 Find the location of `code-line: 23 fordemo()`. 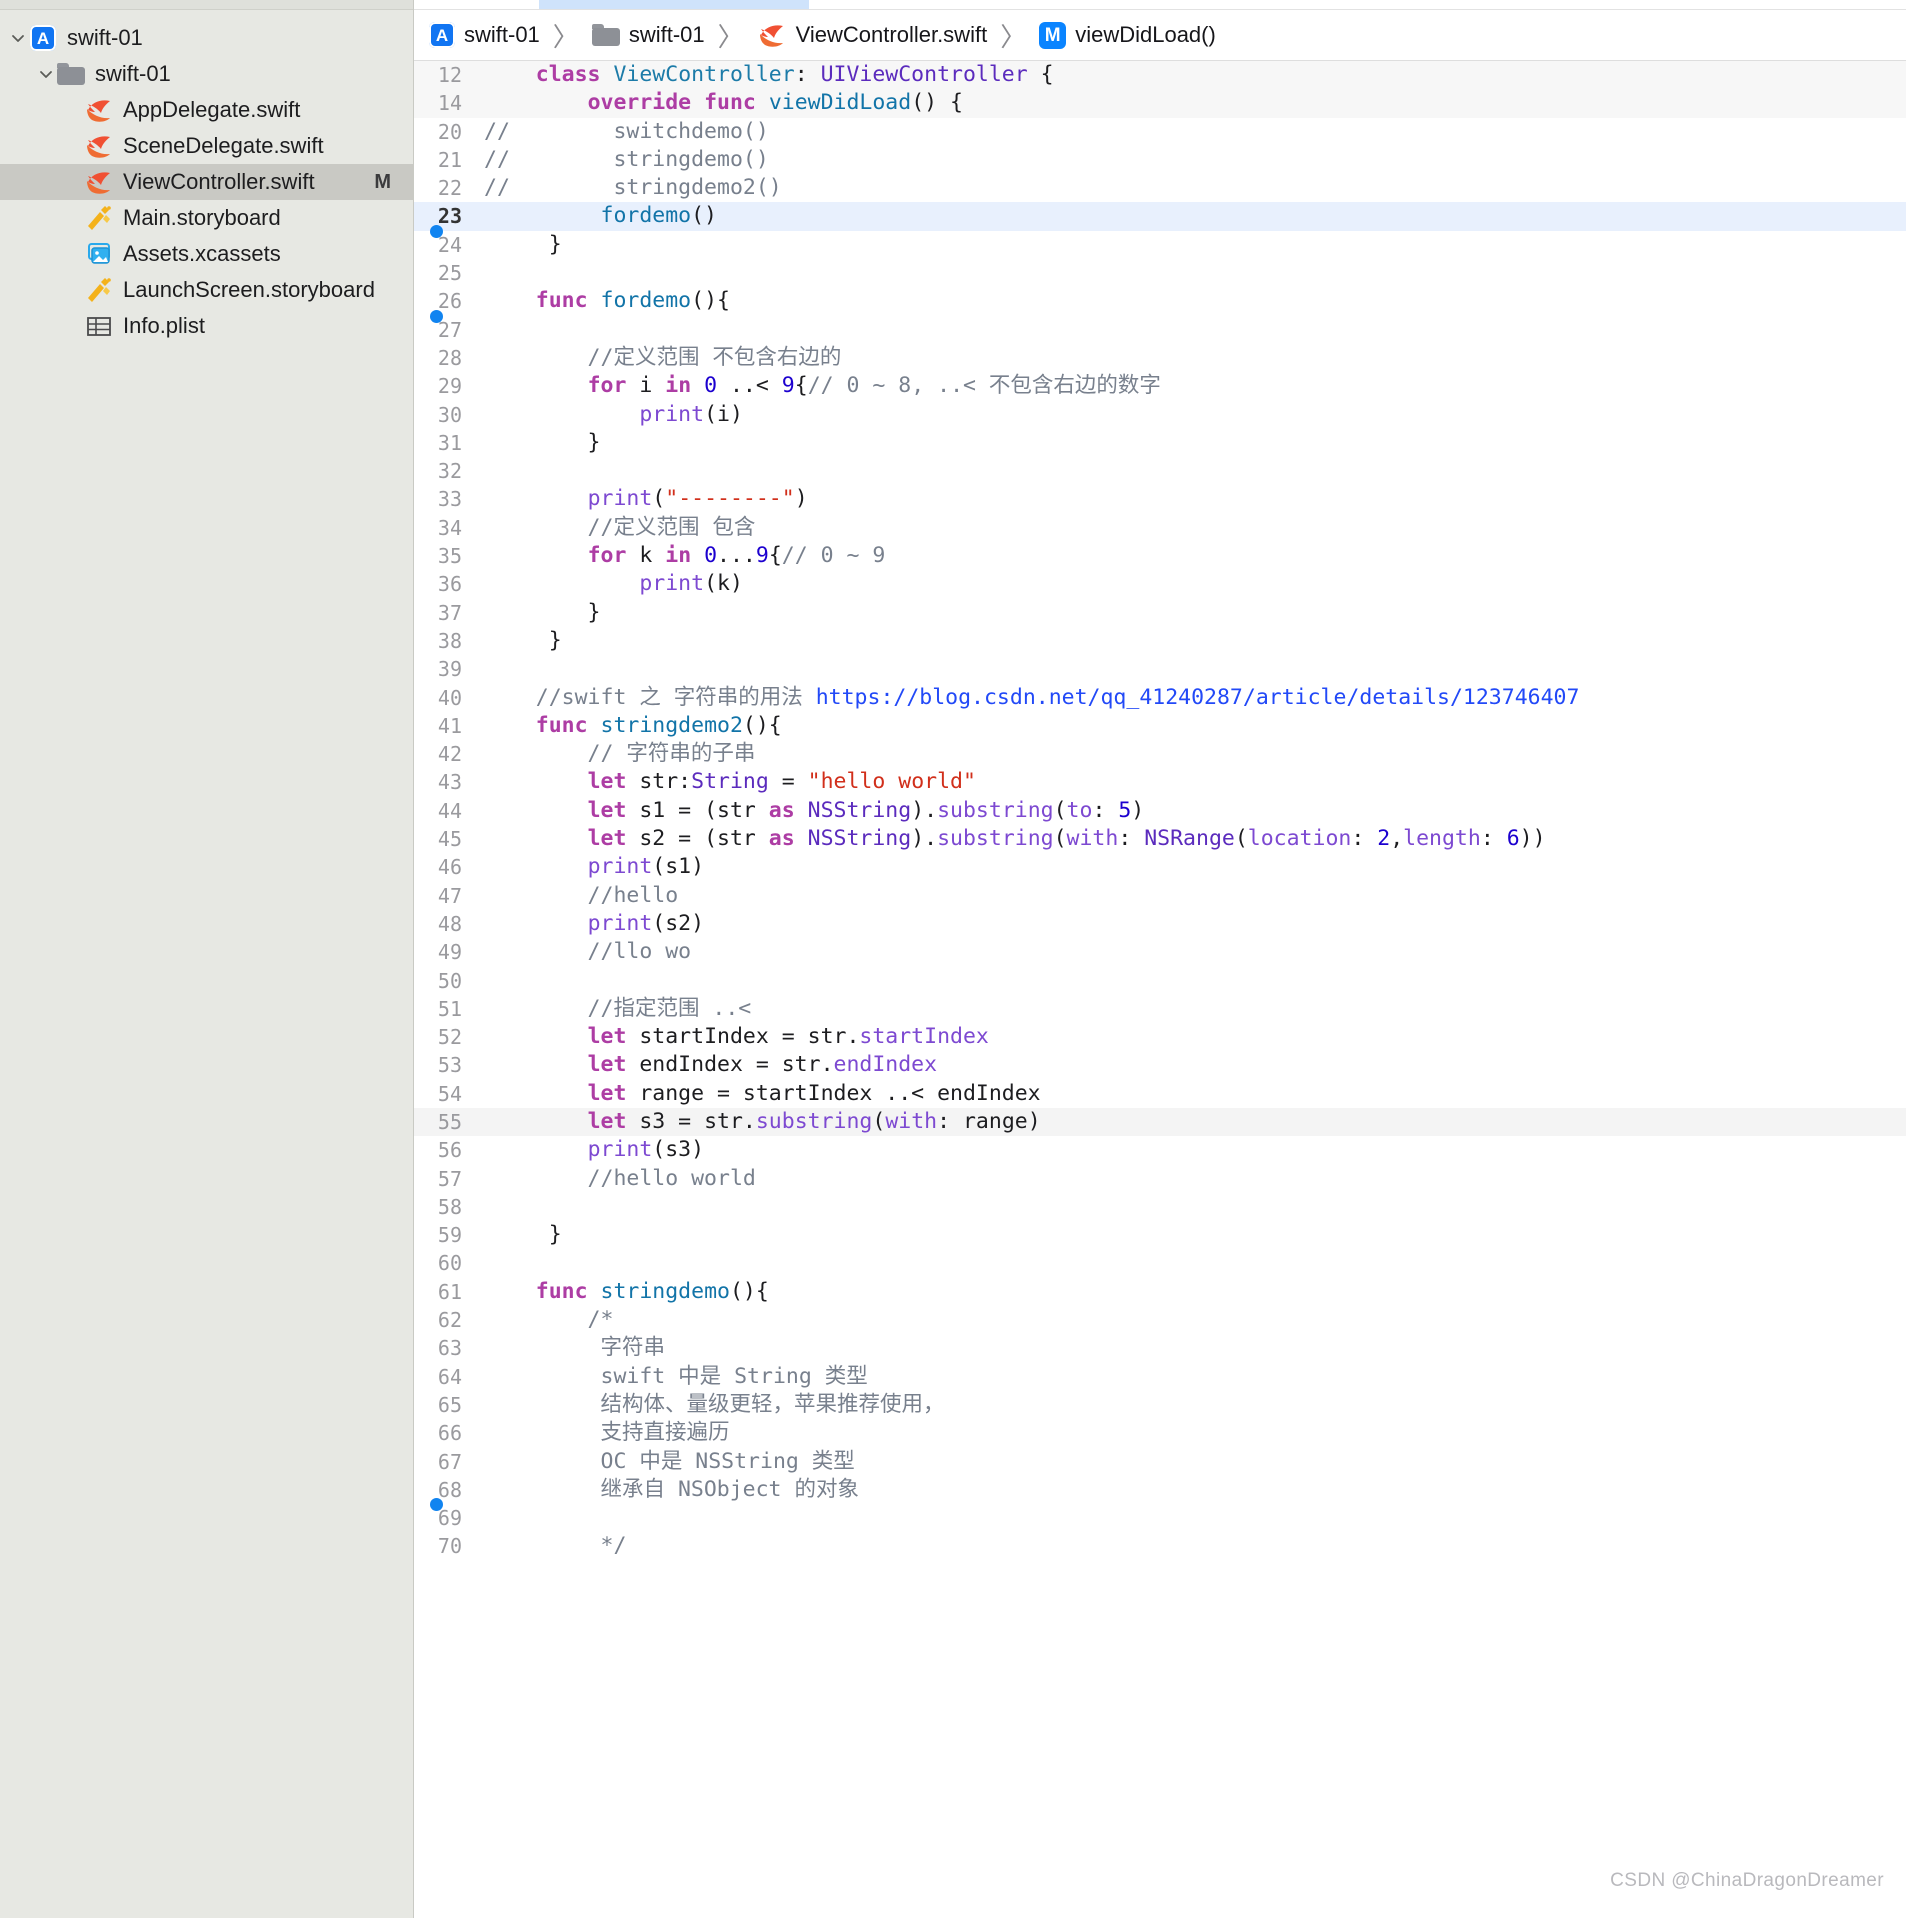

code-line: 23 fordemo() is located at coordinates (1160, 216).